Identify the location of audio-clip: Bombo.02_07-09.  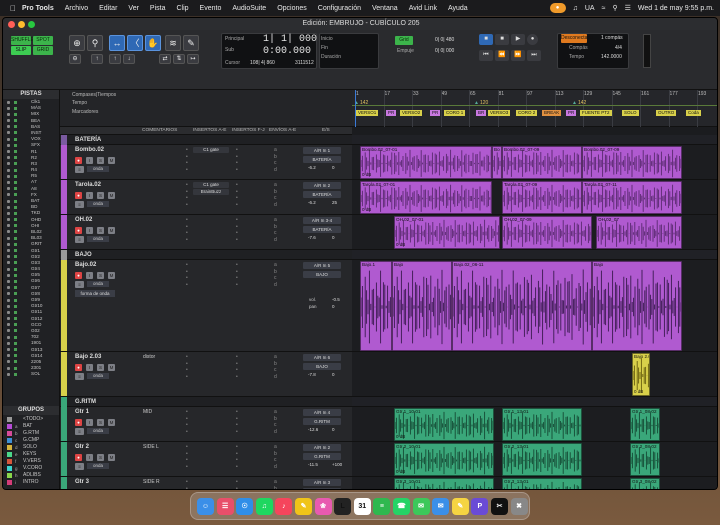
(632, 162).